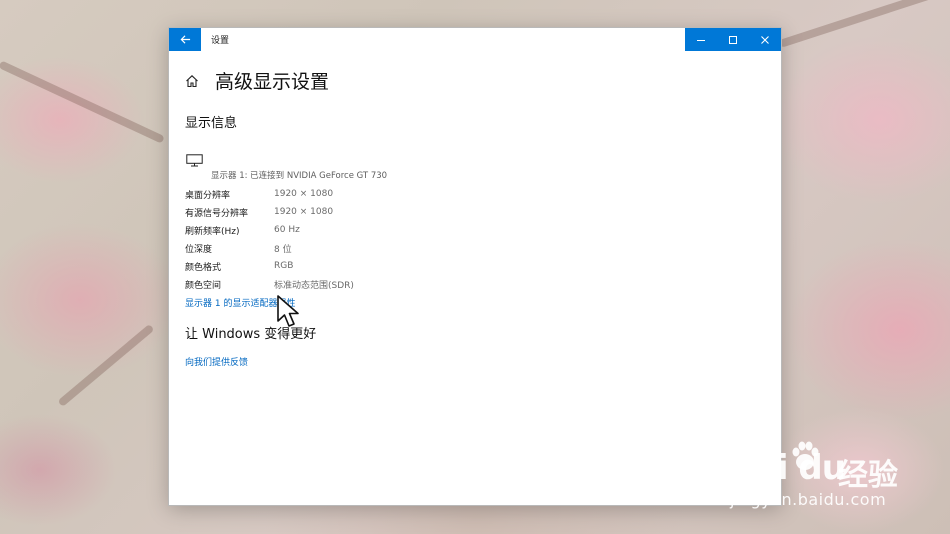 This screenshot has height=534, width=950. Describe the element at coordinates (283, 249) in the screenshot. I see `info-value: 8 位` at that location.